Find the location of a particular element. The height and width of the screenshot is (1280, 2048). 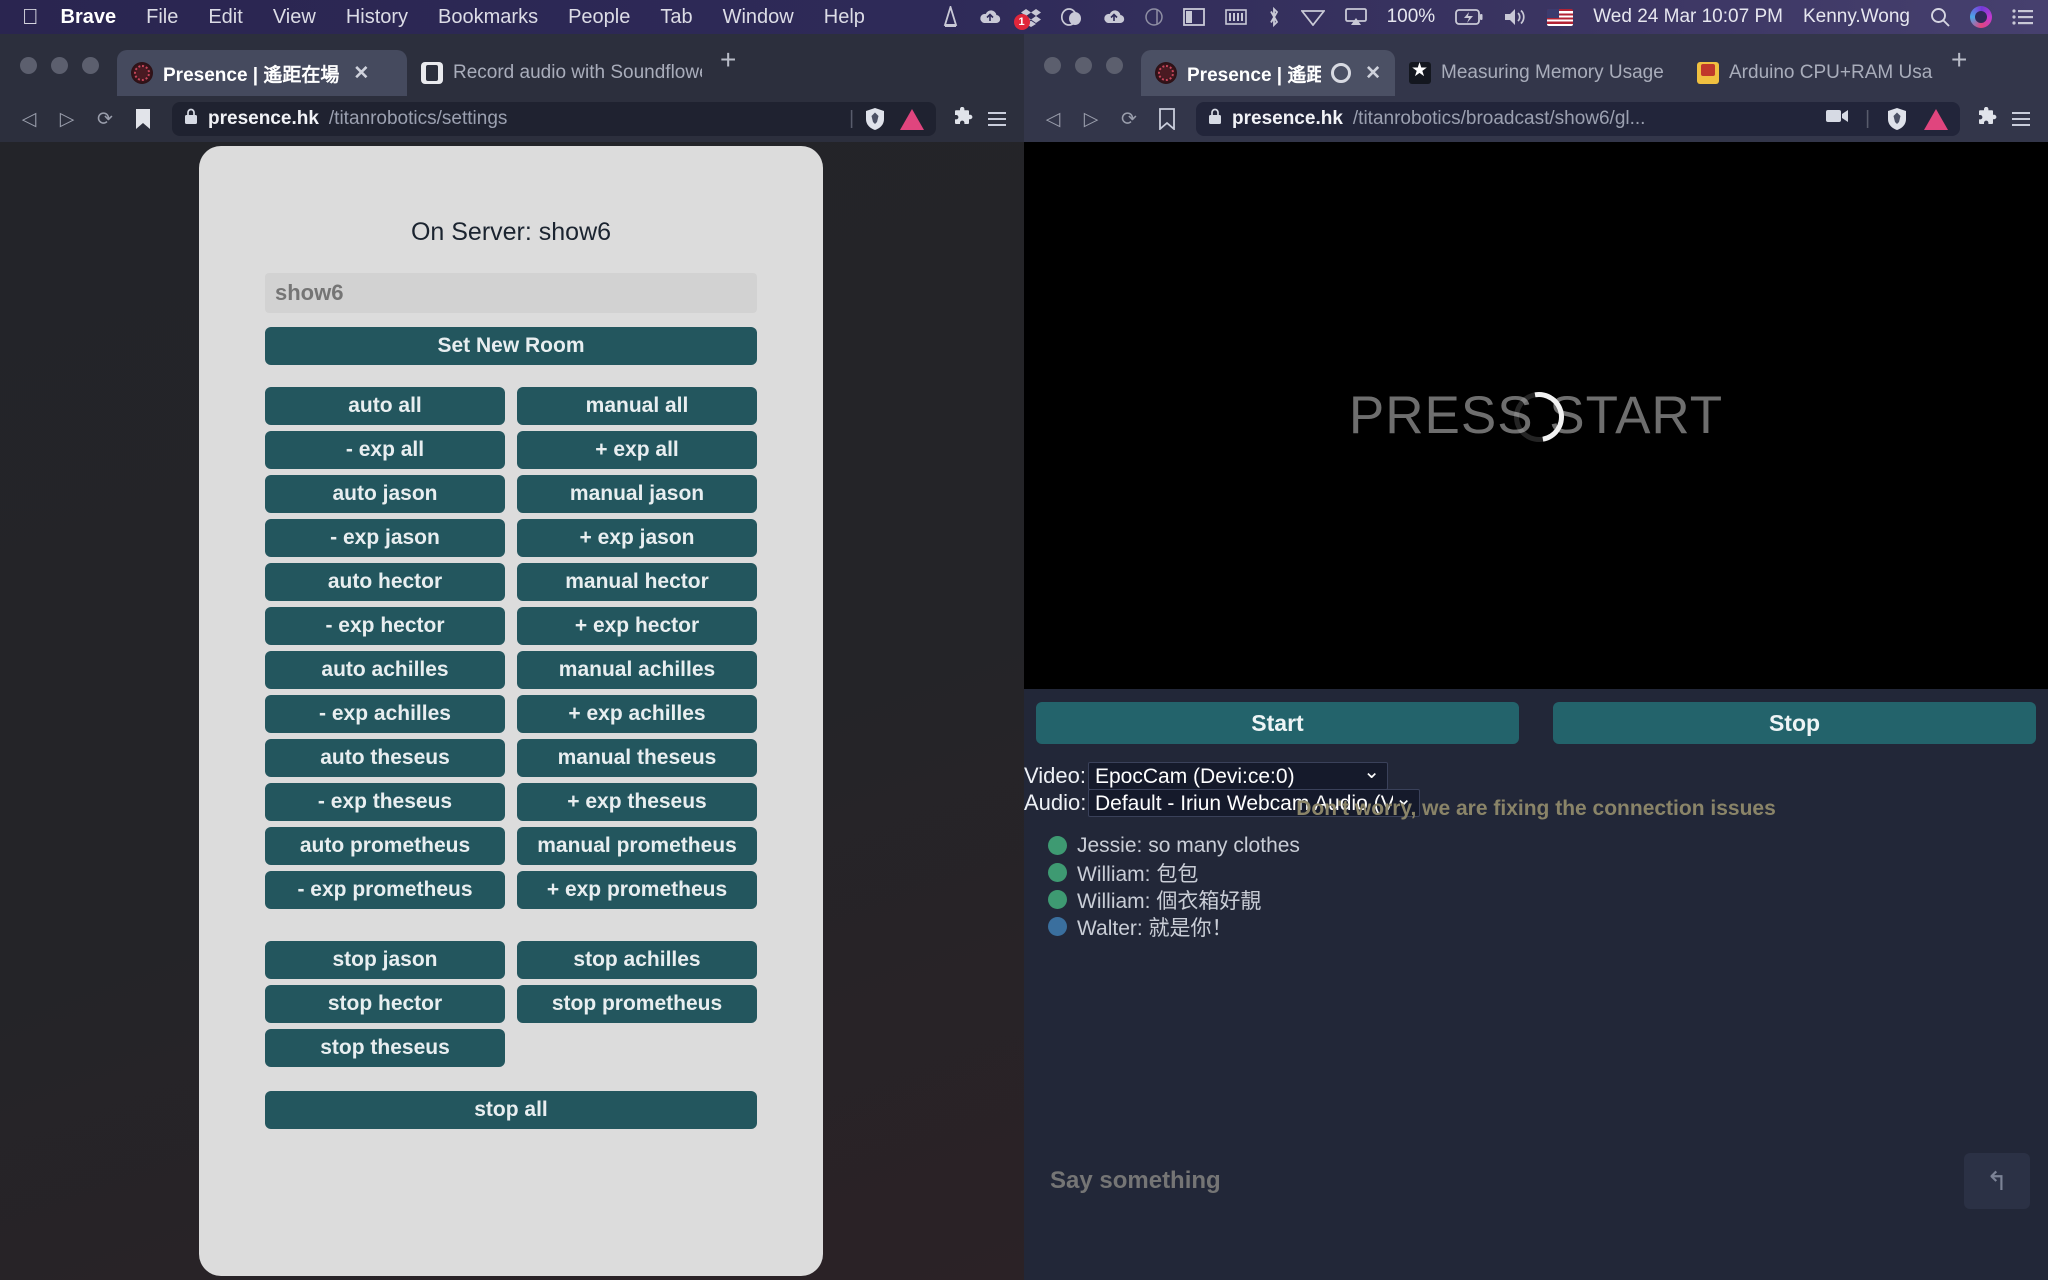

wifi-icon is located at coordinates (1312, 17).